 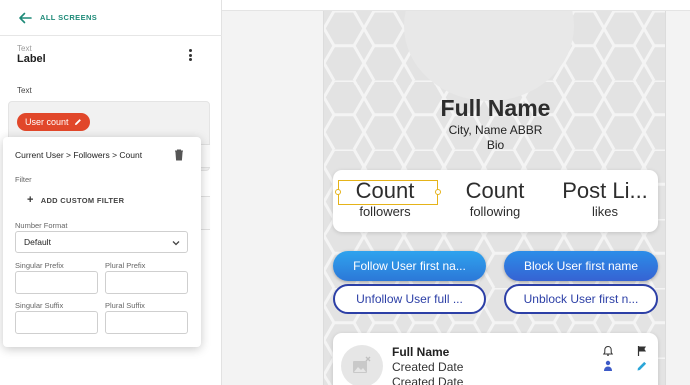 What do you see at coordinates (24, 48) in the screenshot?
I see `component-type-label: Text` at bounding box center [24, 48].